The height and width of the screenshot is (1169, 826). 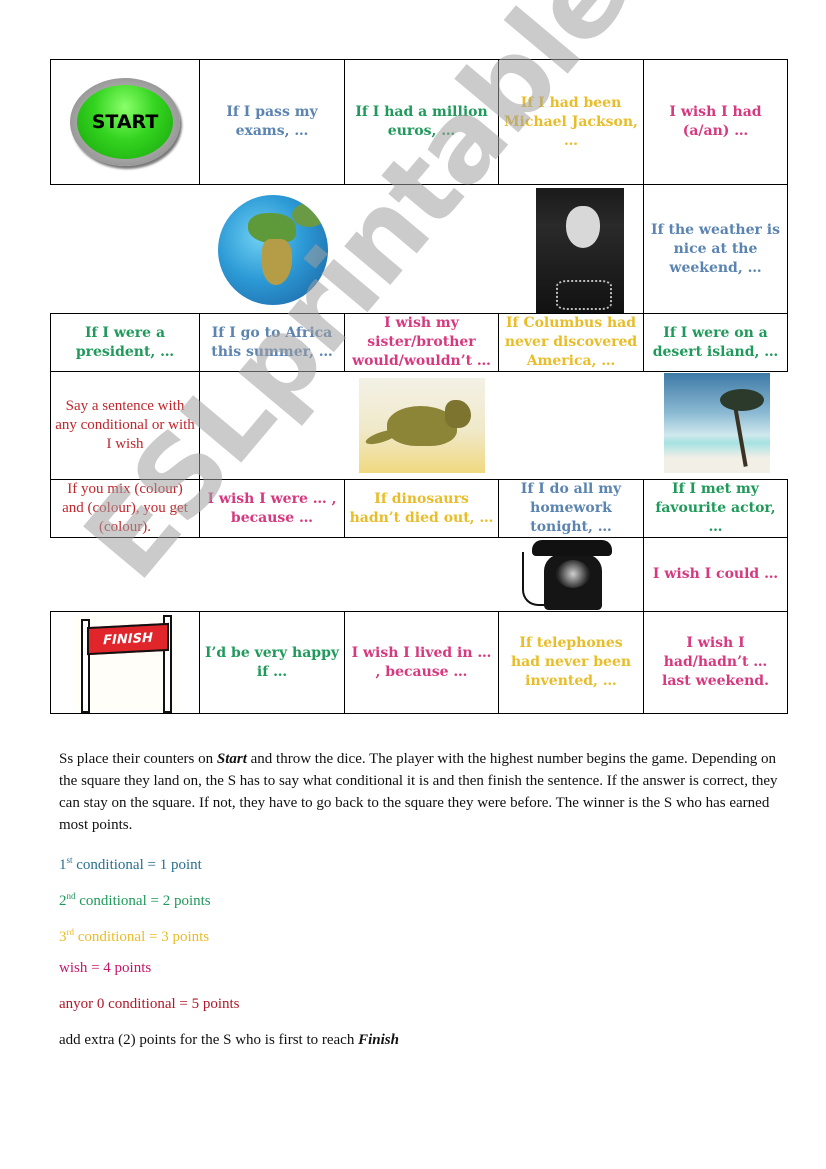 I want to click on beach-palm-image, so click(x=717, y=423).